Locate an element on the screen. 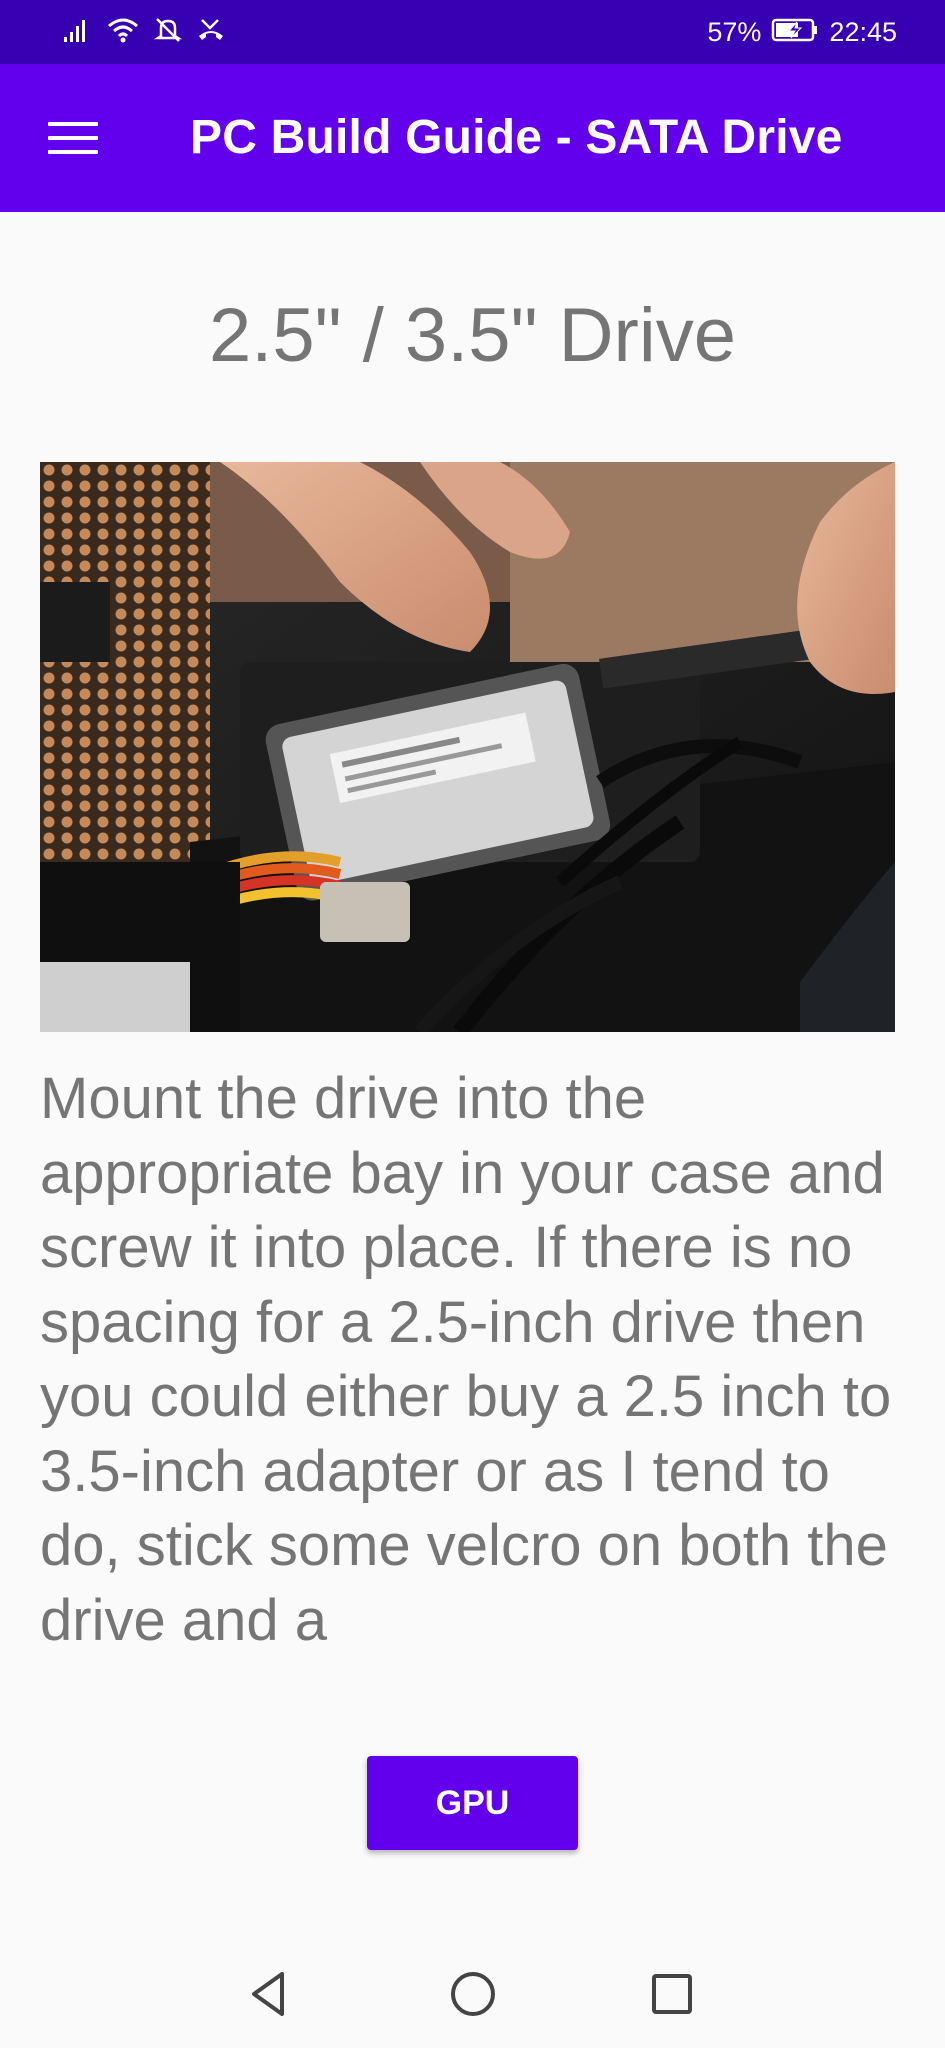 The width and height of the screenshot is (945, 2048). status-bar: 57% 22:45 is located at coordinates (472, 32).